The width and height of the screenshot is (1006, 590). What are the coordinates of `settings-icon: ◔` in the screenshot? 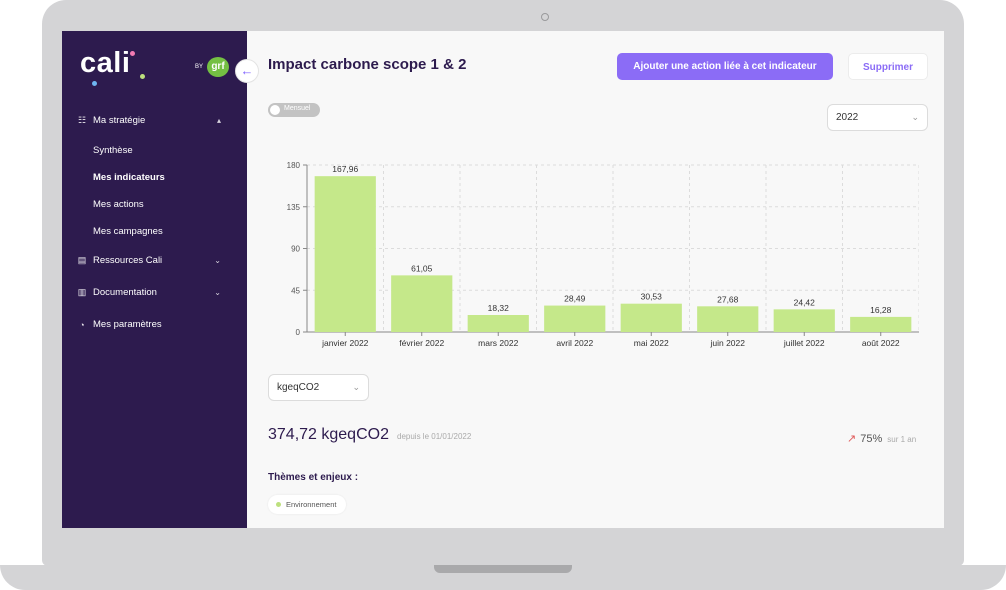 It's located at (82, 324).